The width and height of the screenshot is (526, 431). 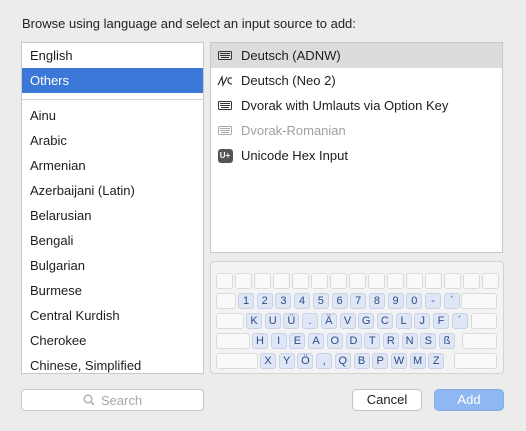 What do you see at coordinates (398, 361) in the screenshot?
I see `keyboard-key: W` at bounding box center [398, 361].